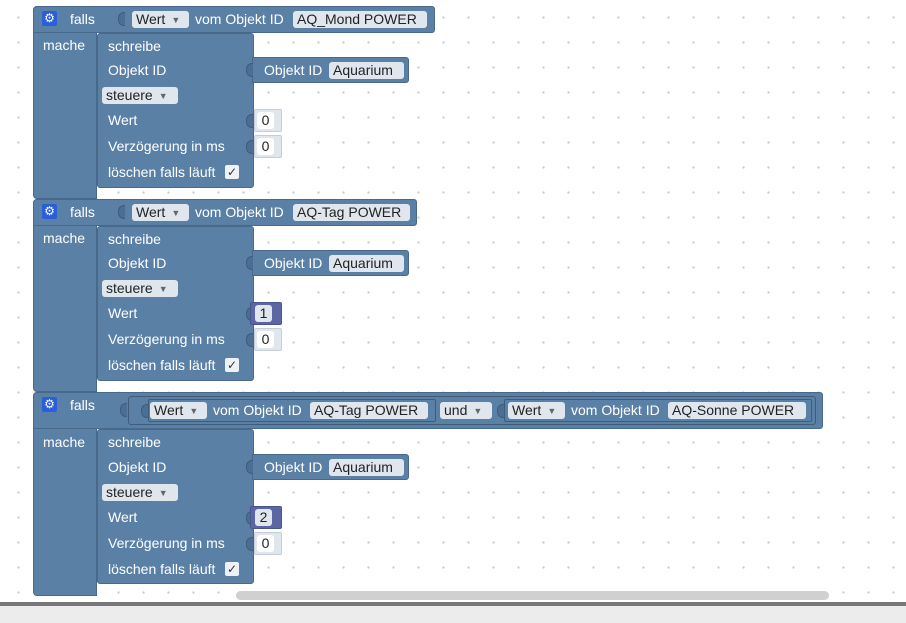 The width and height of the screenshot is (906, 623). I want to click on value-number-block: 0, so click(268, 120).